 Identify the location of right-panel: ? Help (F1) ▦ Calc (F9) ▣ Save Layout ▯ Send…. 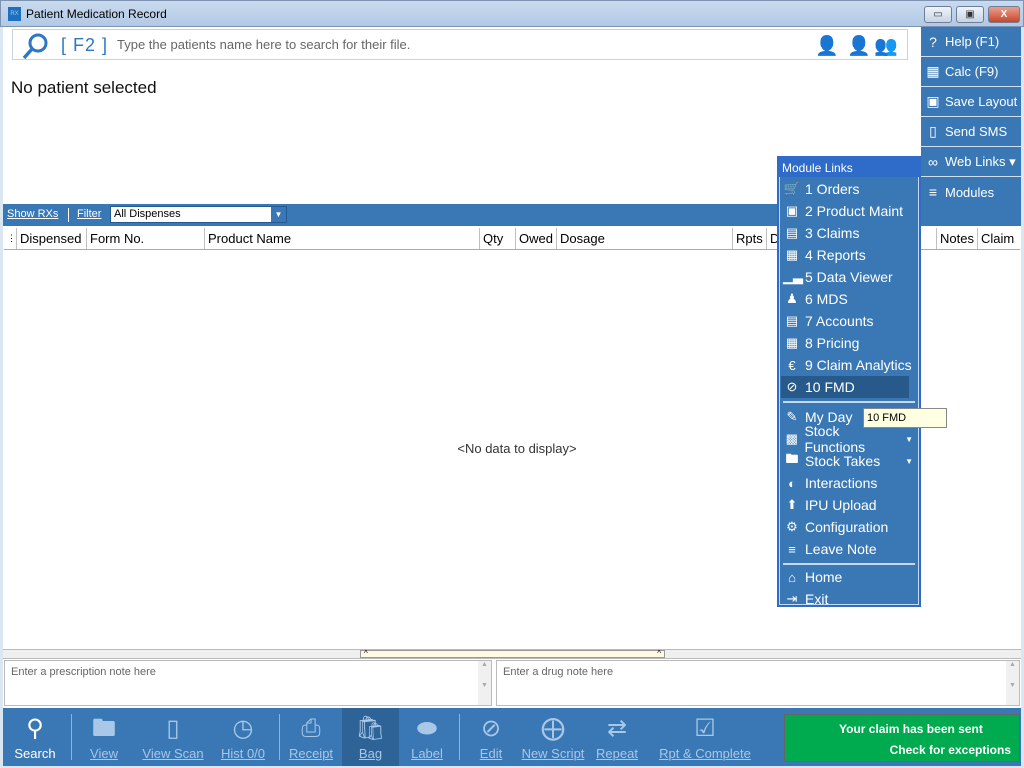
(971, 115).